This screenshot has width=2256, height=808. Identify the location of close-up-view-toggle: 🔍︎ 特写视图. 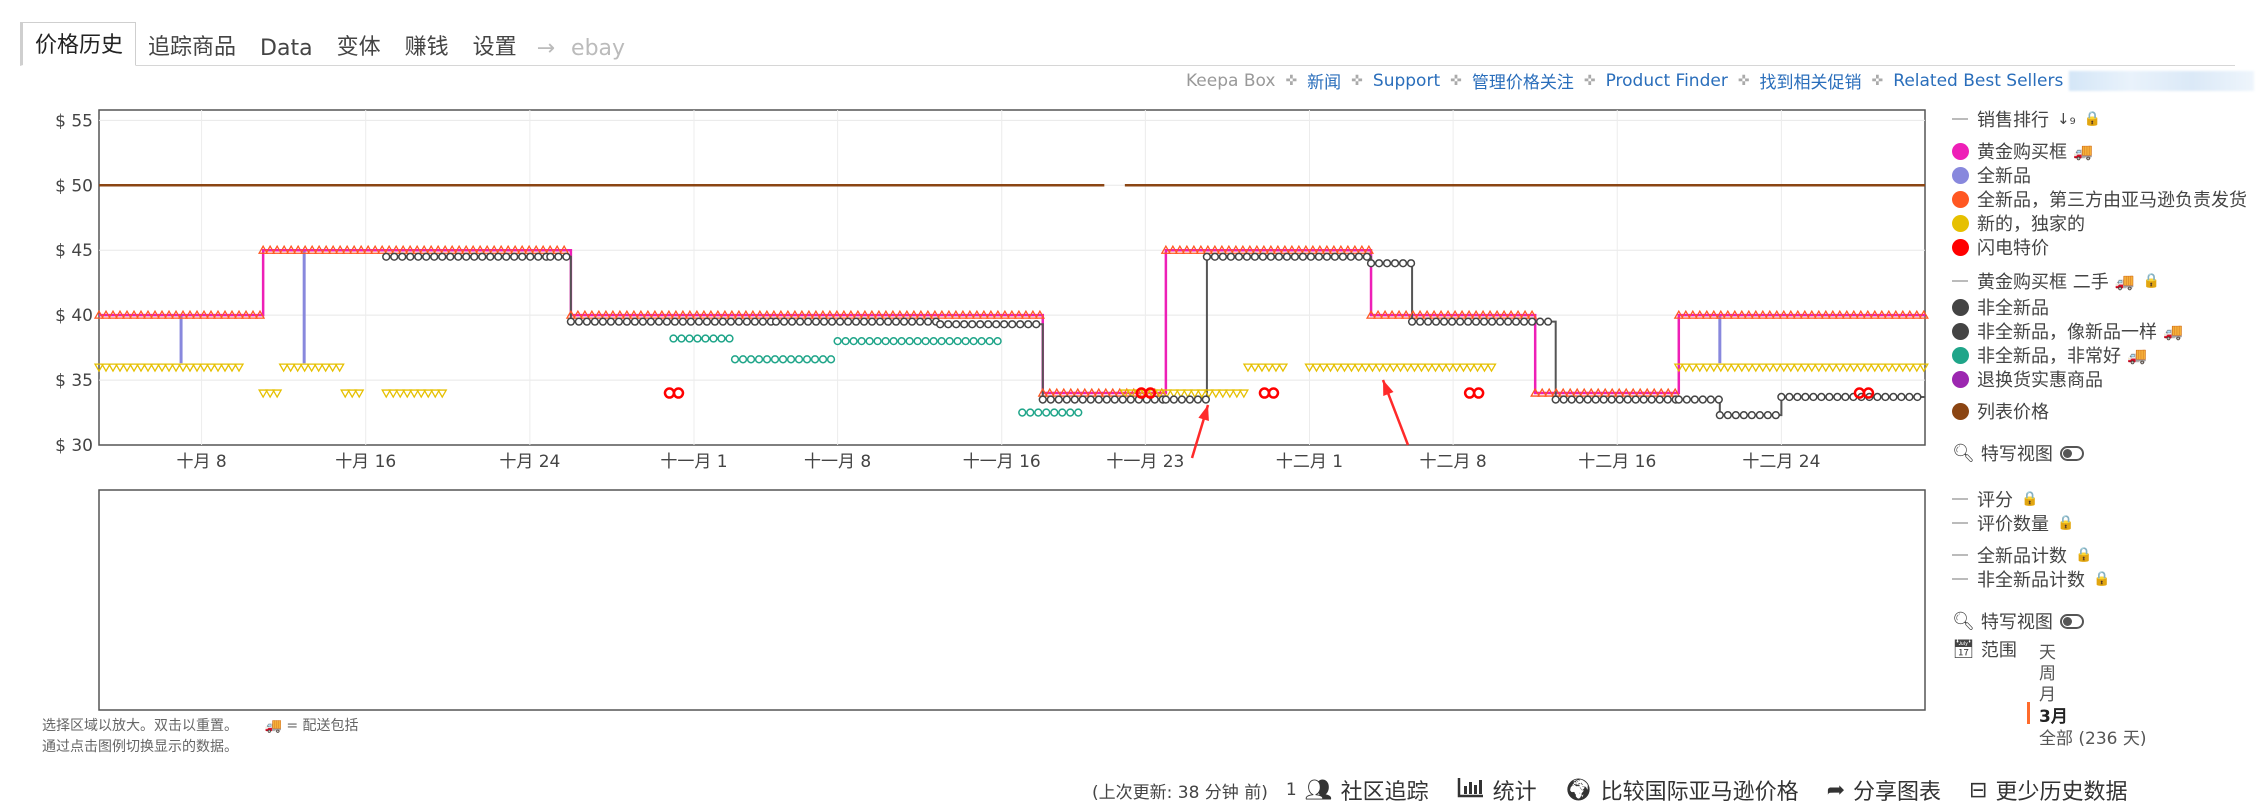
(2018, 453).